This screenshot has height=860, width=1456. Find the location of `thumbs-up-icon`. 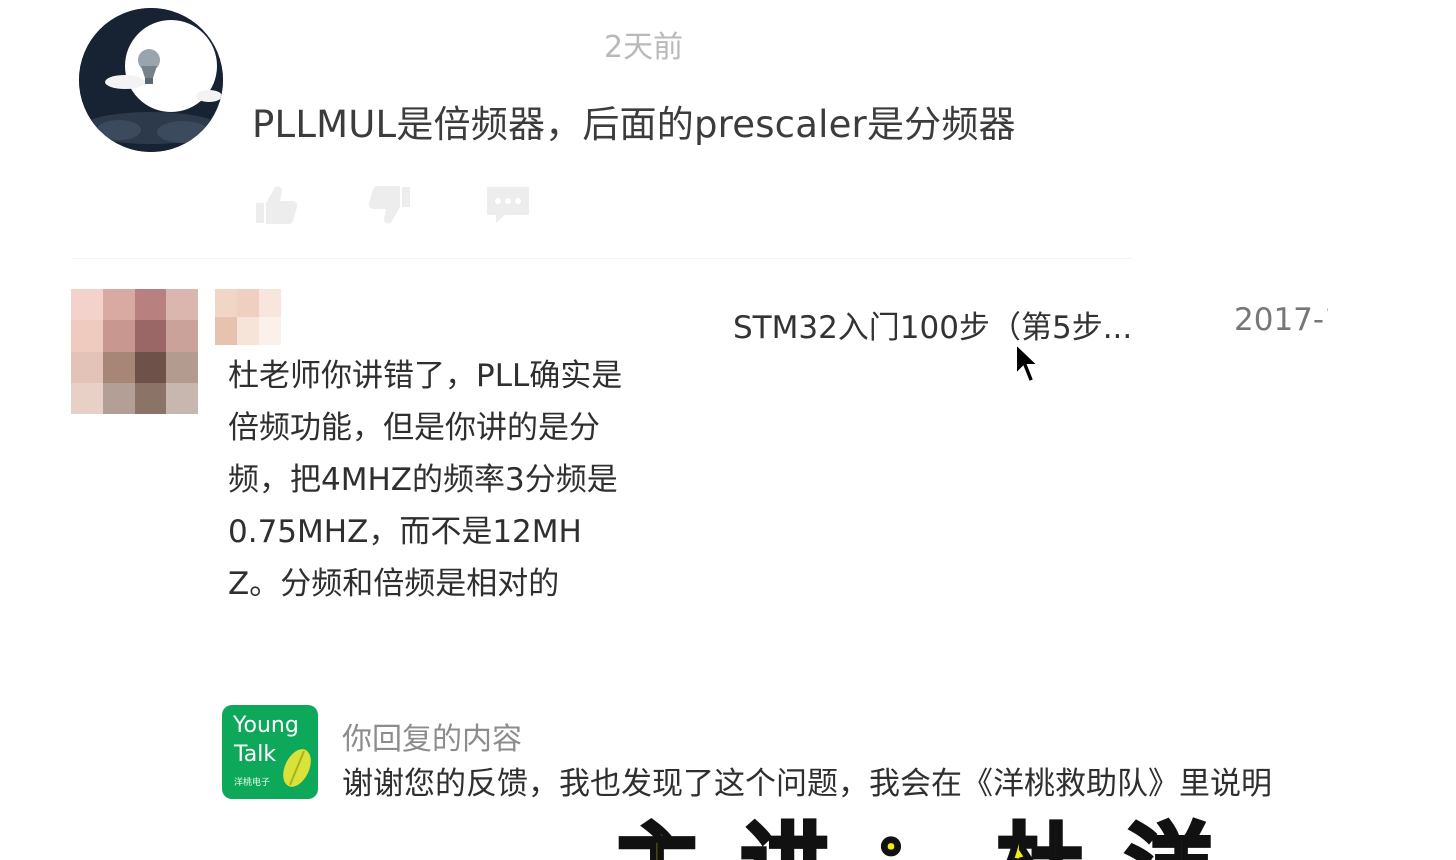

thumbs-up-icon is located at coordinates (277, 205).